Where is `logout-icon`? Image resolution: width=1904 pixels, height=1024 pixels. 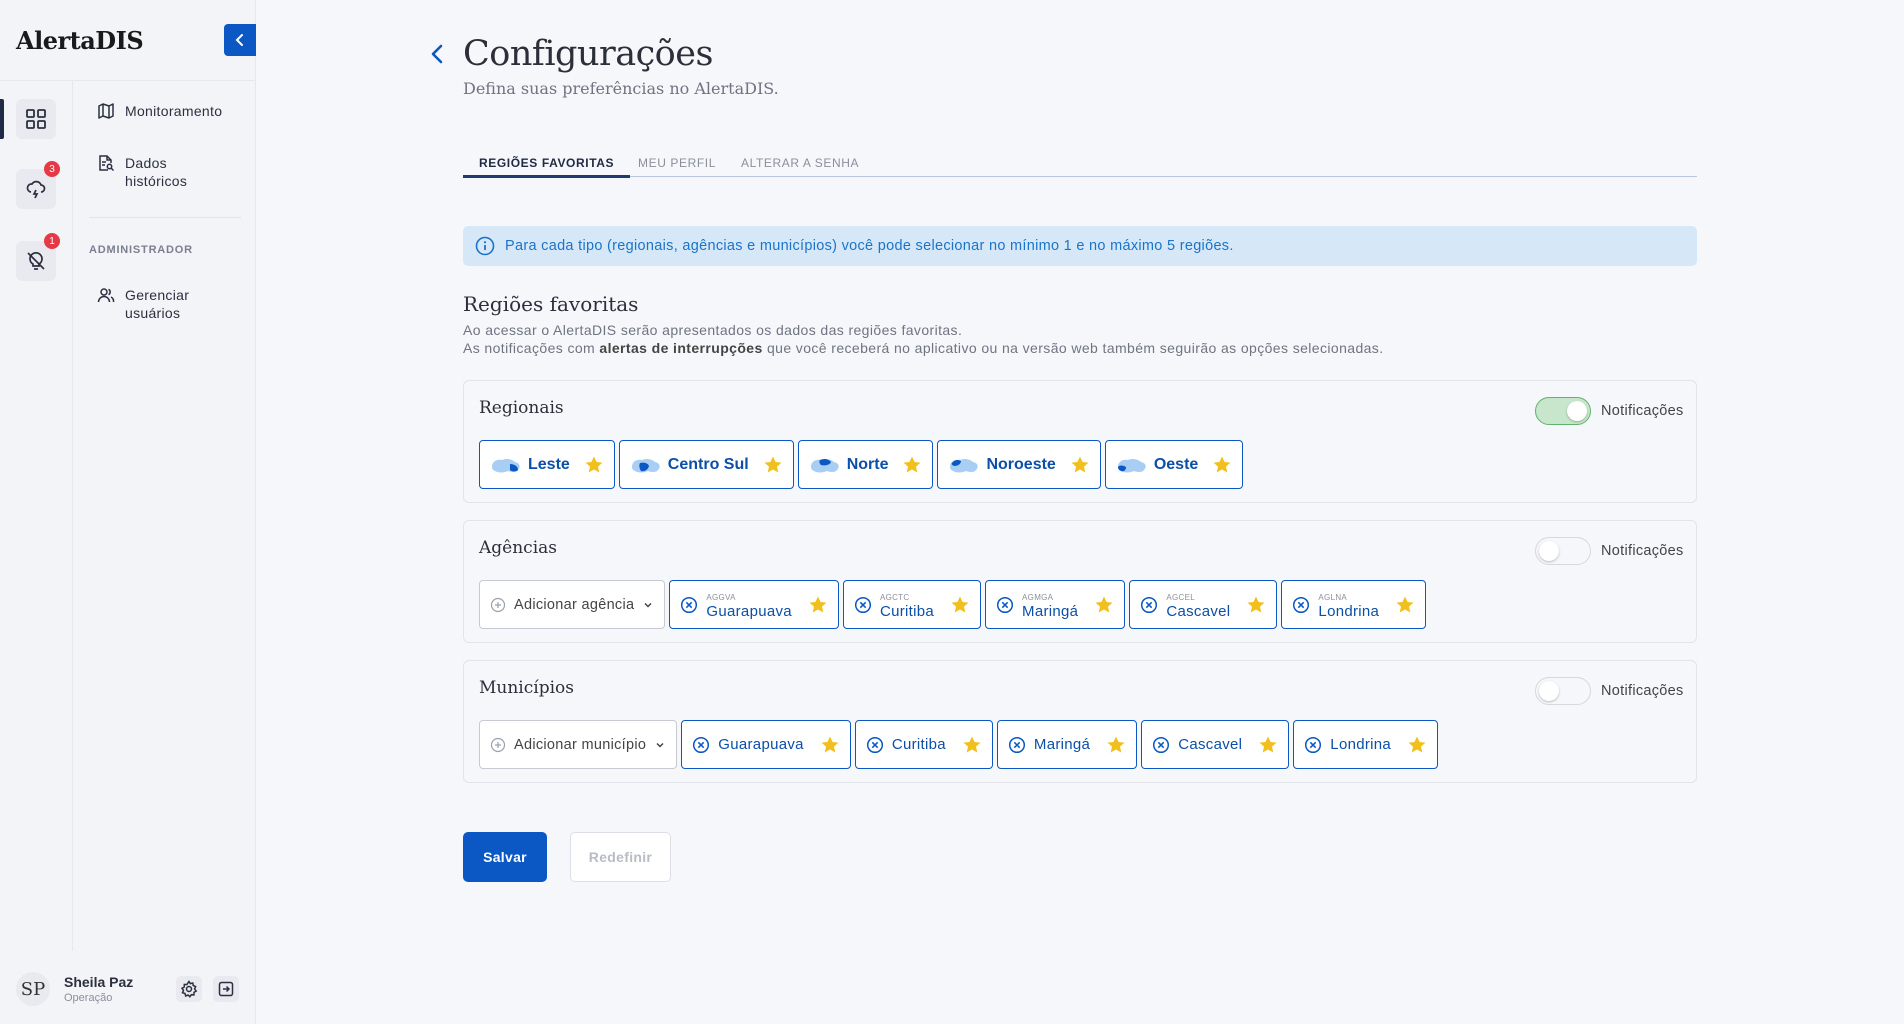 logout-icon is located at coordinates (226, 989).